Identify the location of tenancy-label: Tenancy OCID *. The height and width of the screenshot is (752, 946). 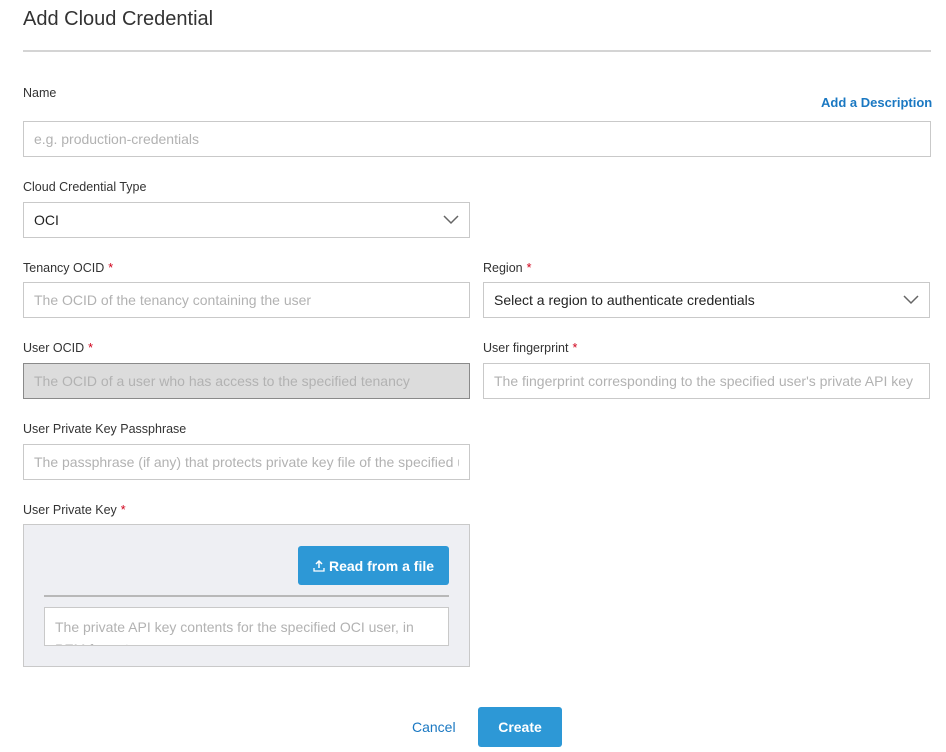
(68, 268).